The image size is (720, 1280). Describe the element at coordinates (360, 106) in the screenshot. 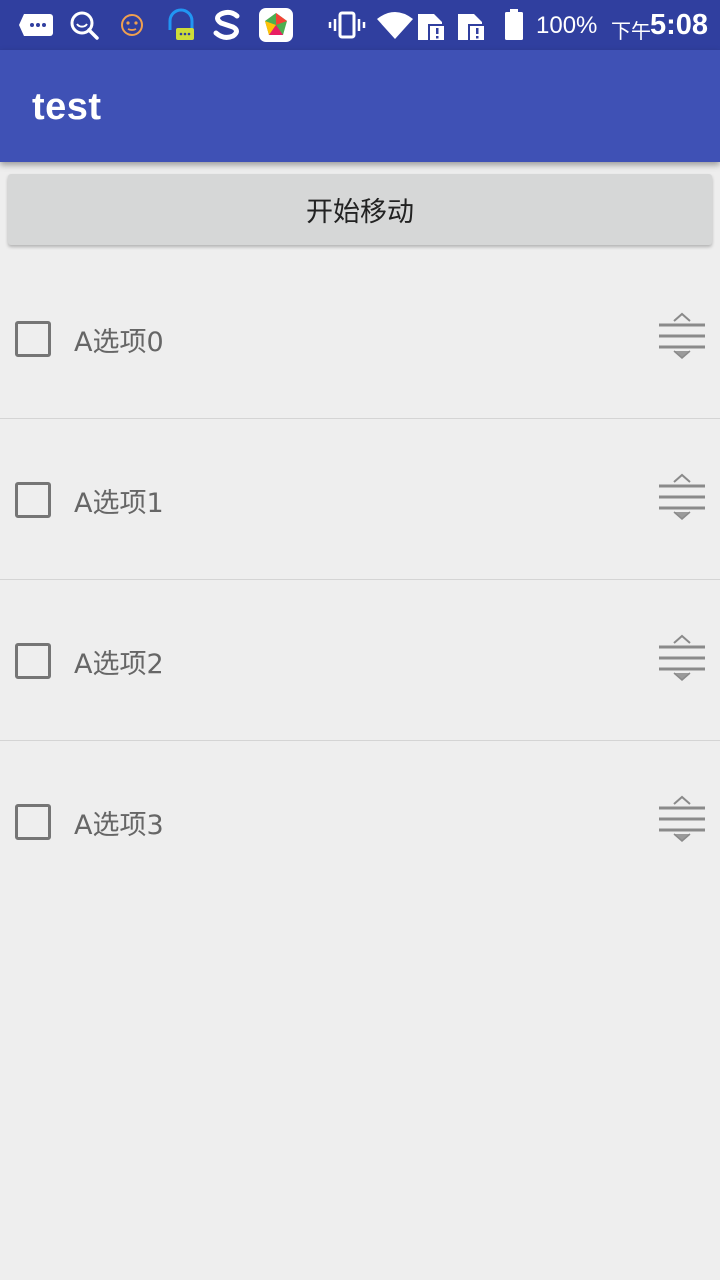

I see `app-bar: test` at that location.